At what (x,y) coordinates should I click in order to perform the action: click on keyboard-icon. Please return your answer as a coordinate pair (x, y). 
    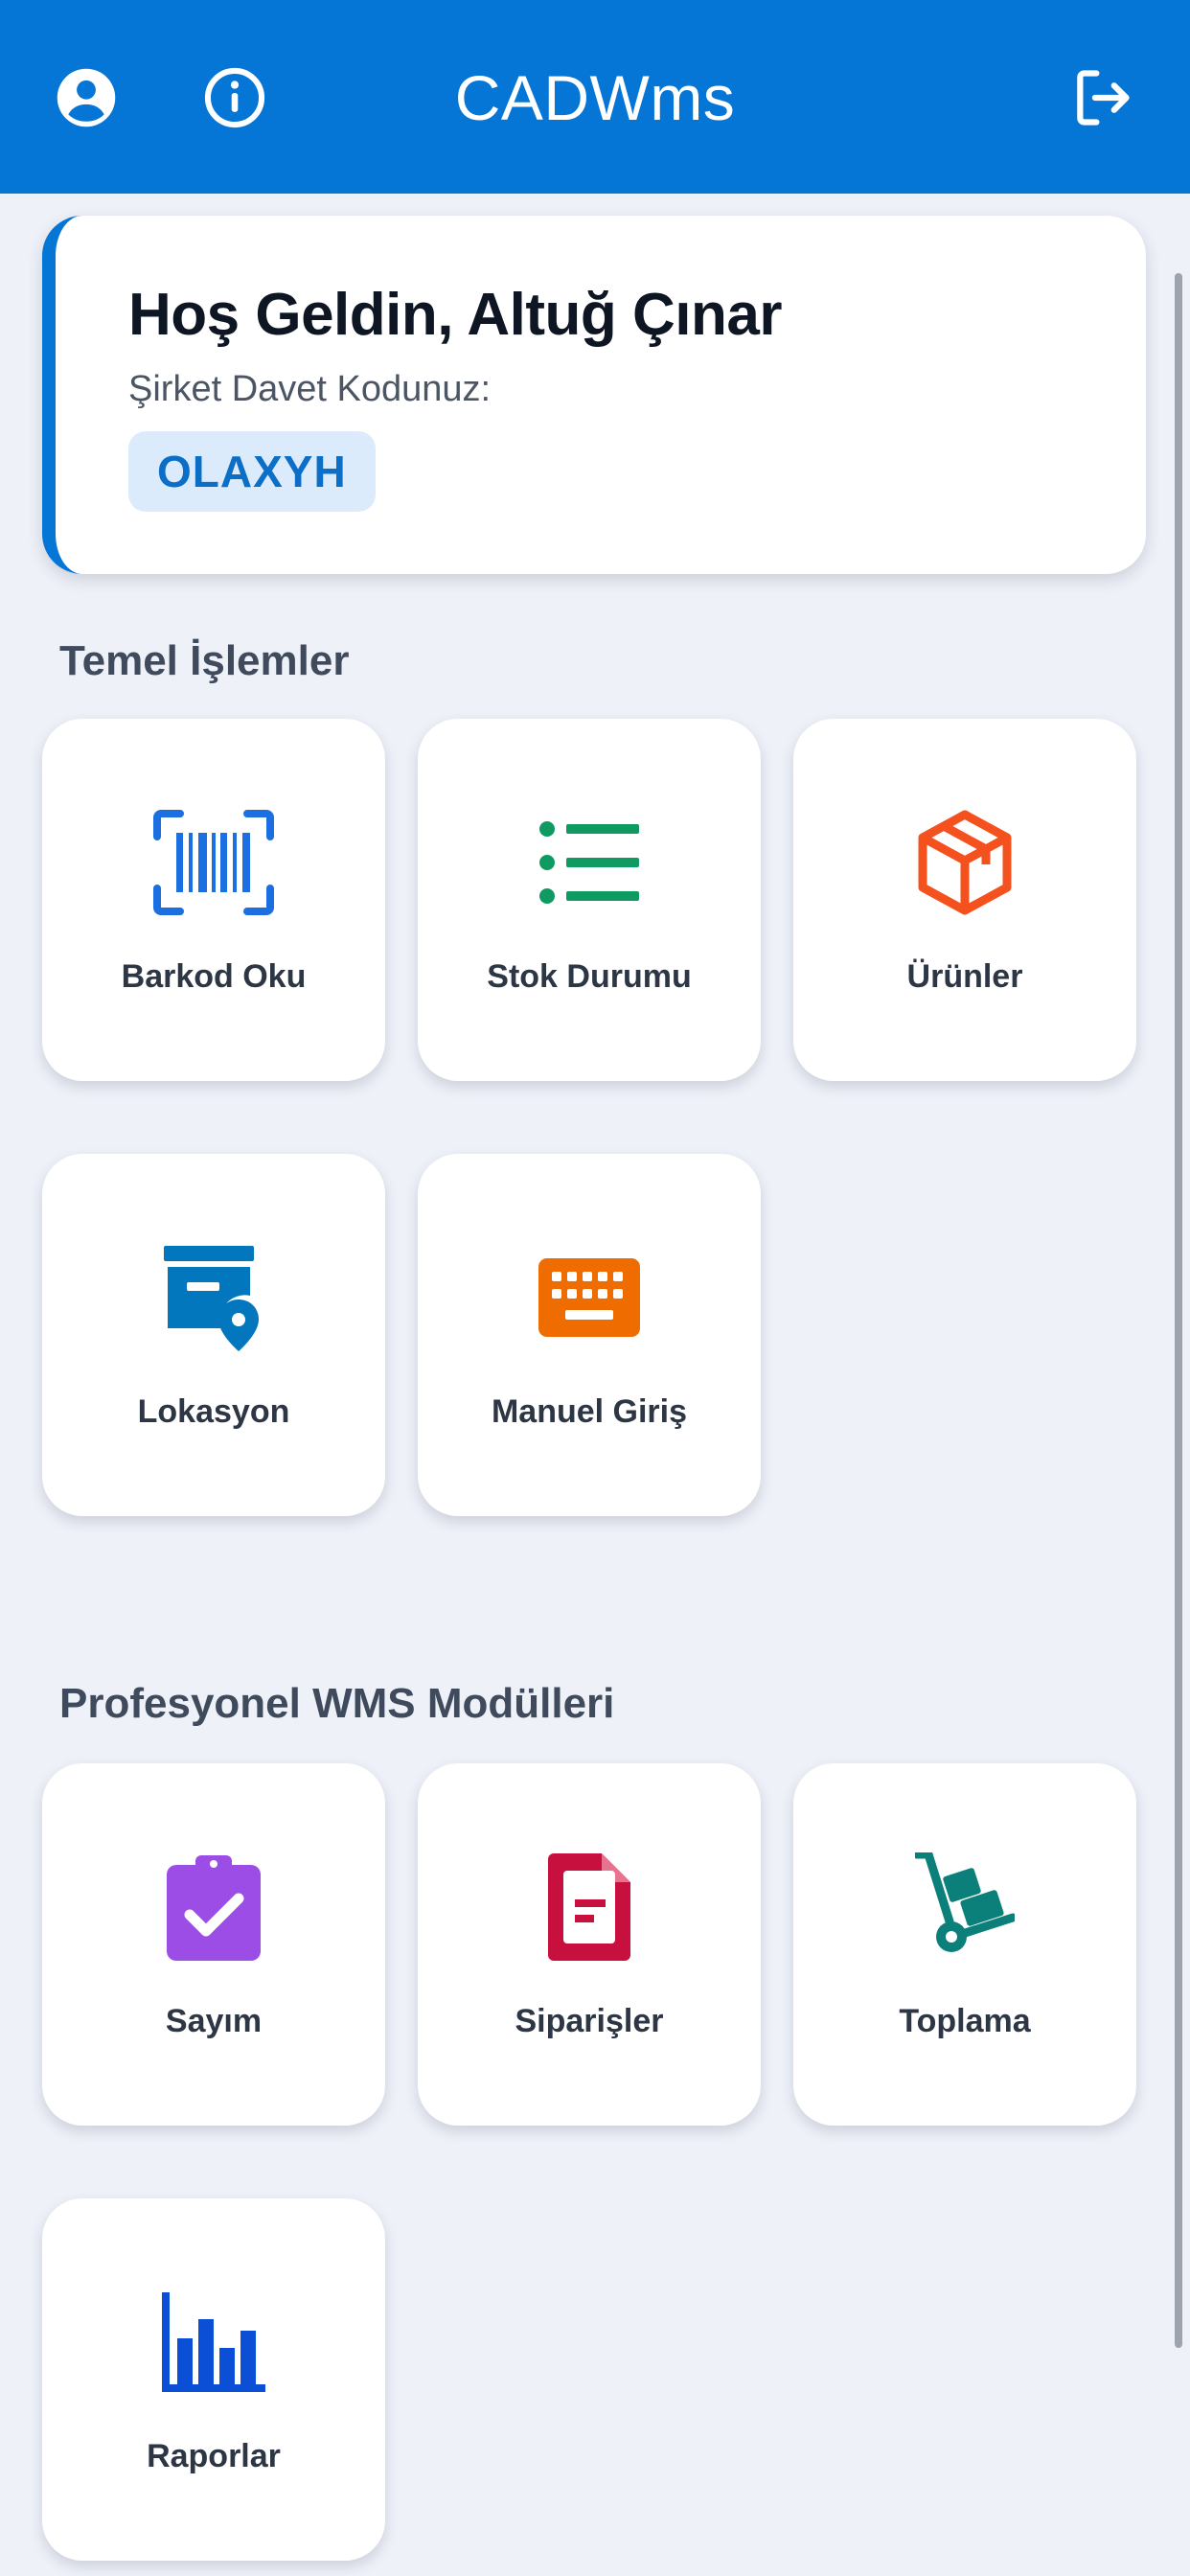
    Looking at the image, I should click on (589, 1297).